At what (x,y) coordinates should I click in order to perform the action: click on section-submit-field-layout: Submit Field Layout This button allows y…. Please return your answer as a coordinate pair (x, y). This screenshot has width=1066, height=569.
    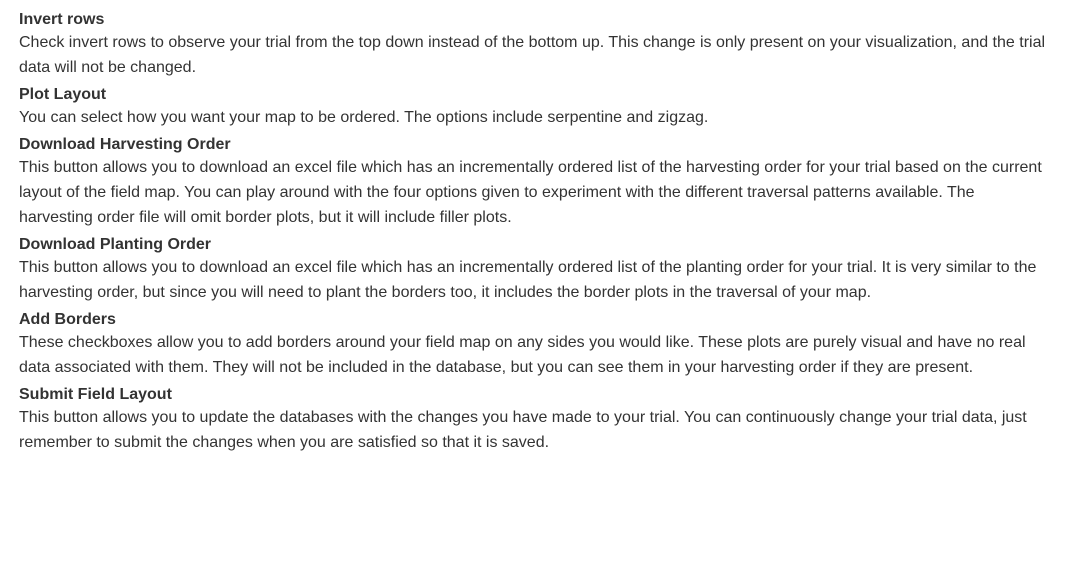
    Looking at the image, I should click on (532, 420).